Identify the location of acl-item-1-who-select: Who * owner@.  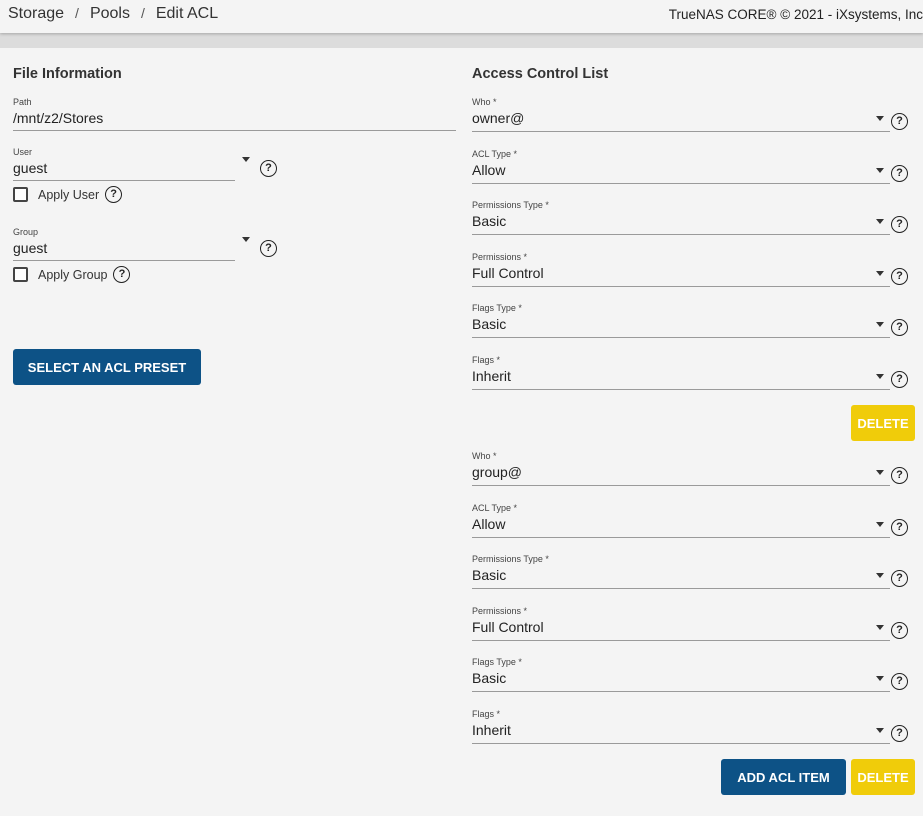
(681, 114).